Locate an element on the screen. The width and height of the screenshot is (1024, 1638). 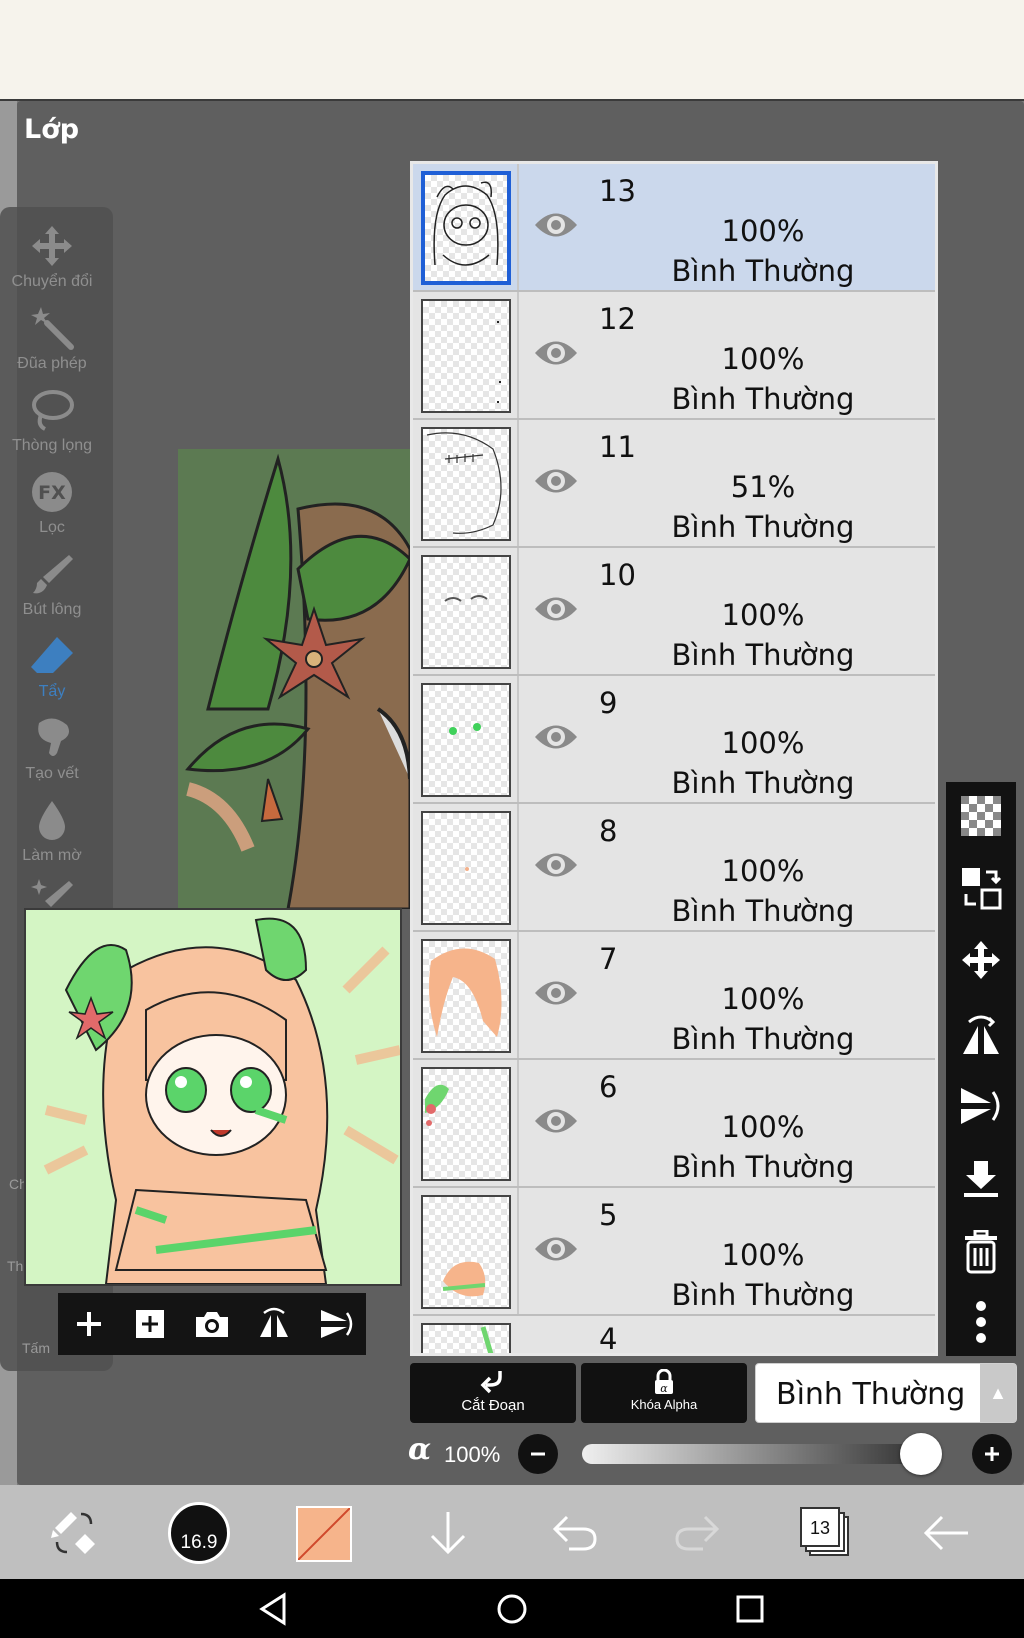
tool-label: Tẩy is located at coordinates (52, 691).